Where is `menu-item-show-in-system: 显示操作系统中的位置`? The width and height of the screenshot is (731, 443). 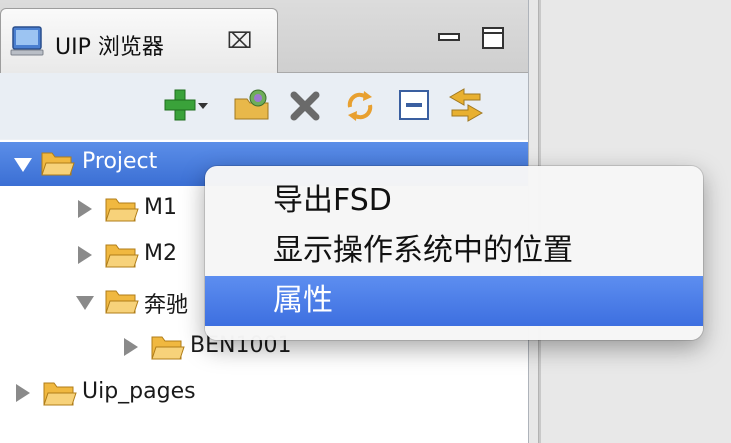
menu-item-show-in-system: 显示操作系统中的位置 is located at coordinates (454, 251).